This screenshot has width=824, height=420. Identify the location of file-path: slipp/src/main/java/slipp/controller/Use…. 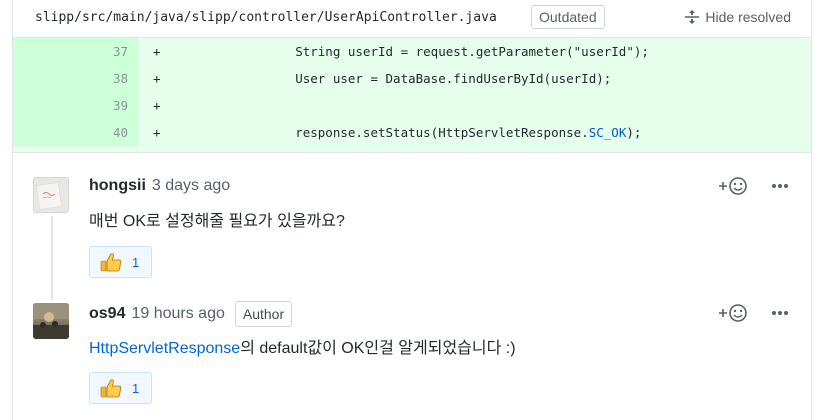
(266, 17).